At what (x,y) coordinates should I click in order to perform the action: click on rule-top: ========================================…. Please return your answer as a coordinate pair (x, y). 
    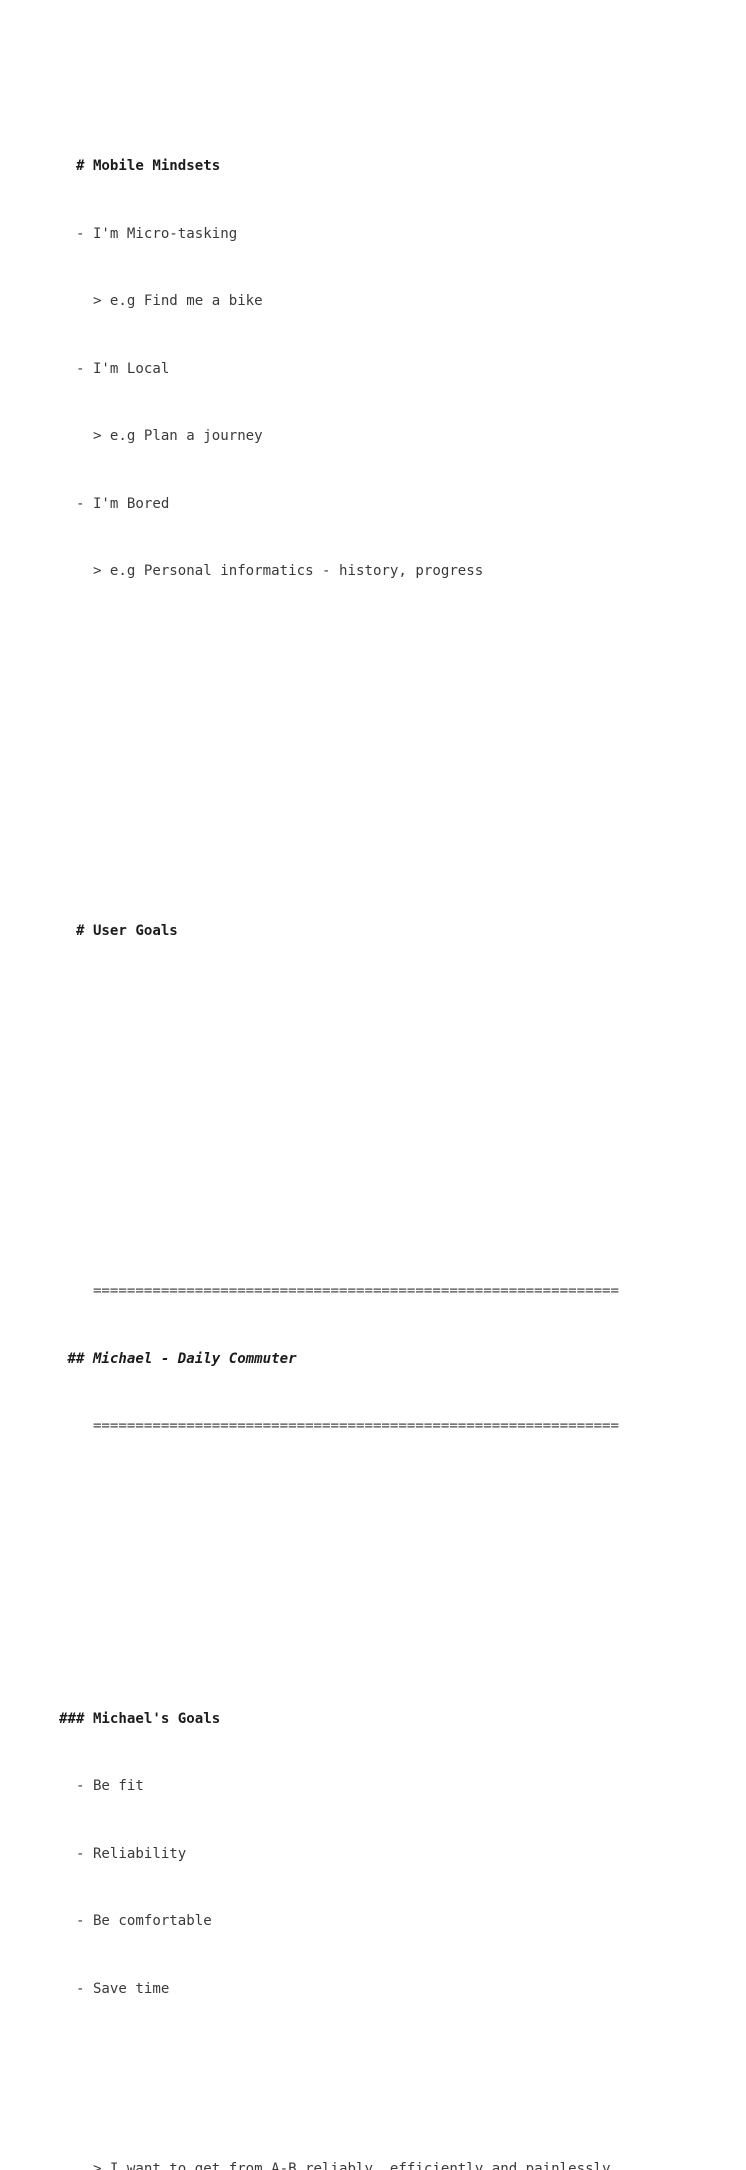
    Looking at the image, I should click on (389, 1291).